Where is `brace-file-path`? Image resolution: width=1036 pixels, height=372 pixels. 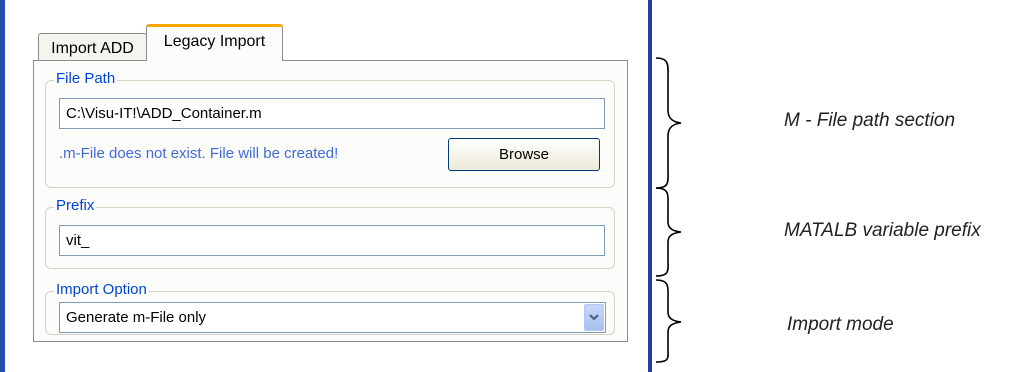
brace-file-path is located at coordinates (668, 123).